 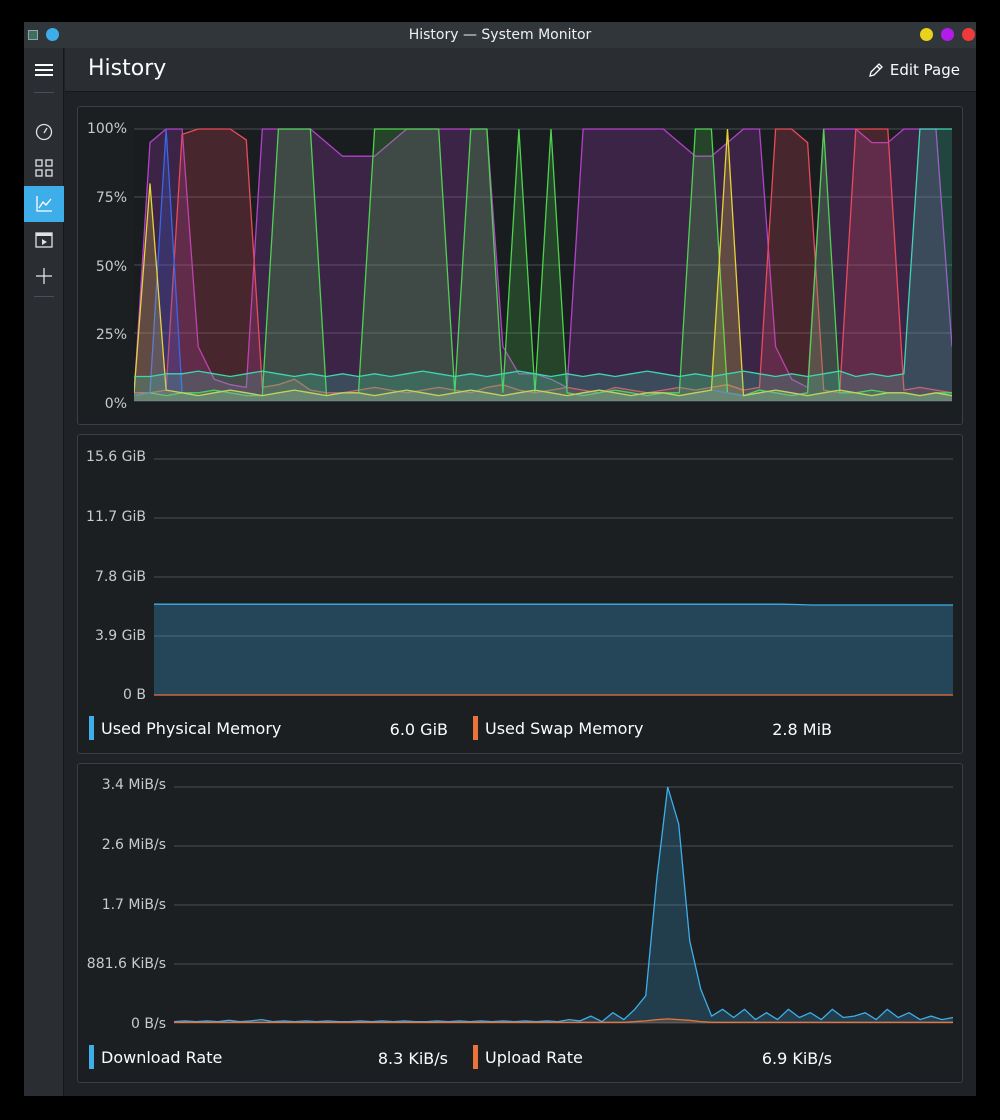 I want to click on legend-item-download-rate: Download Rate, so click(x=155, y=1057).